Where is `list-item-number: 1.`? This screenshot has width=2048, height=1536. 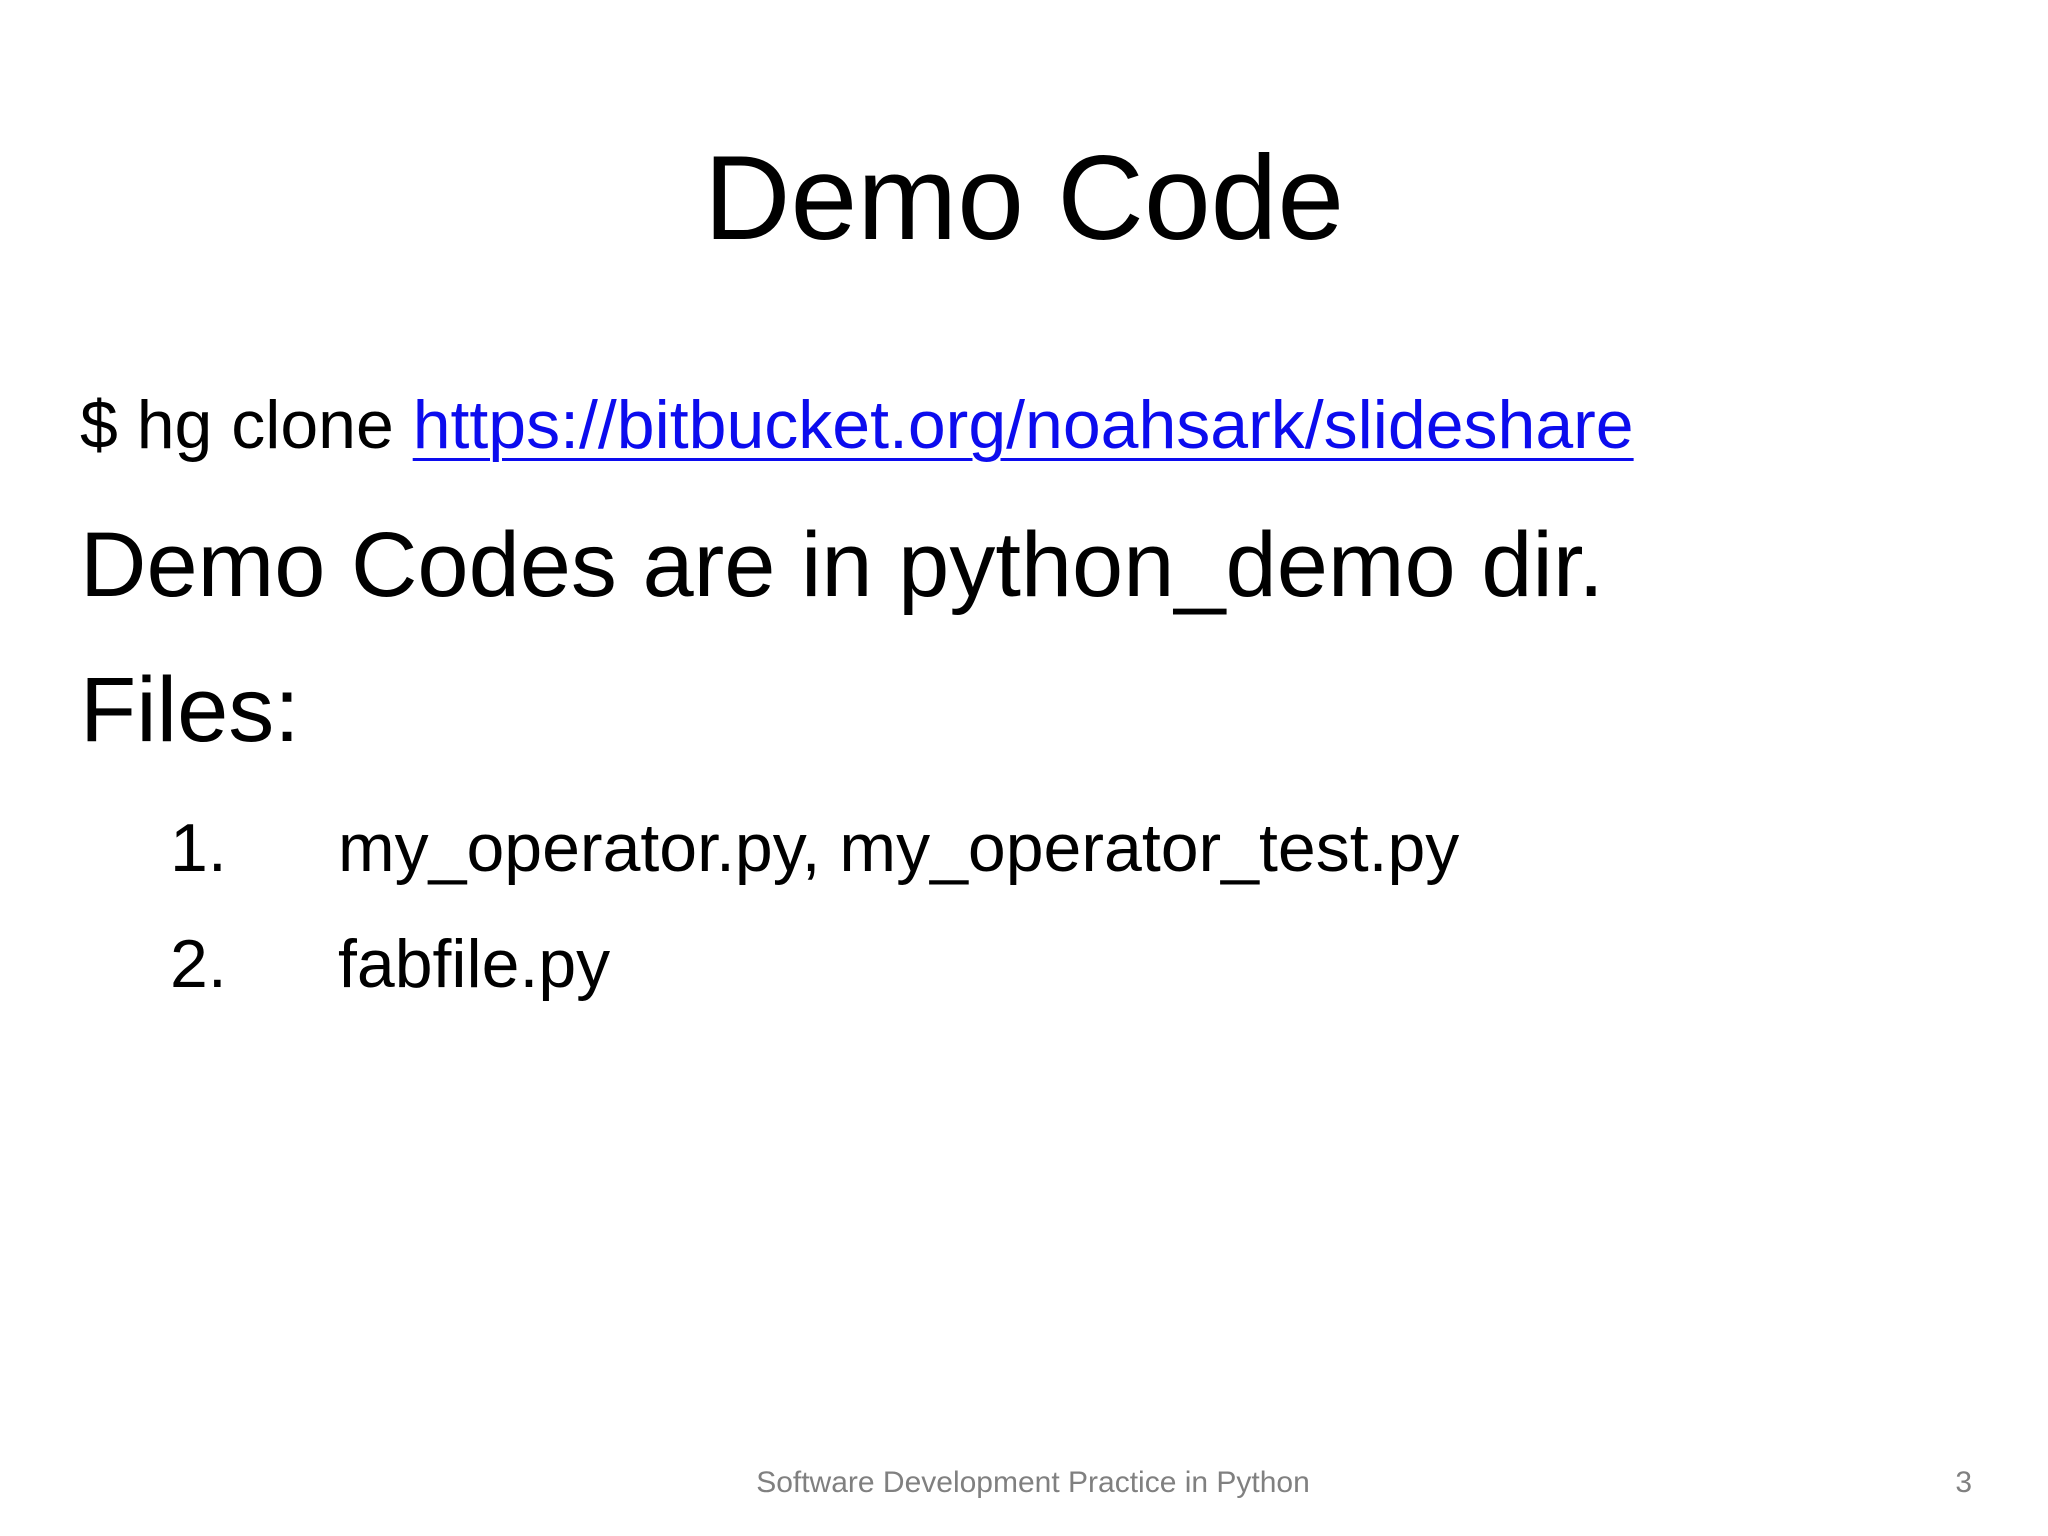
list-item-number: 1. is located at coordinates (198, 848).